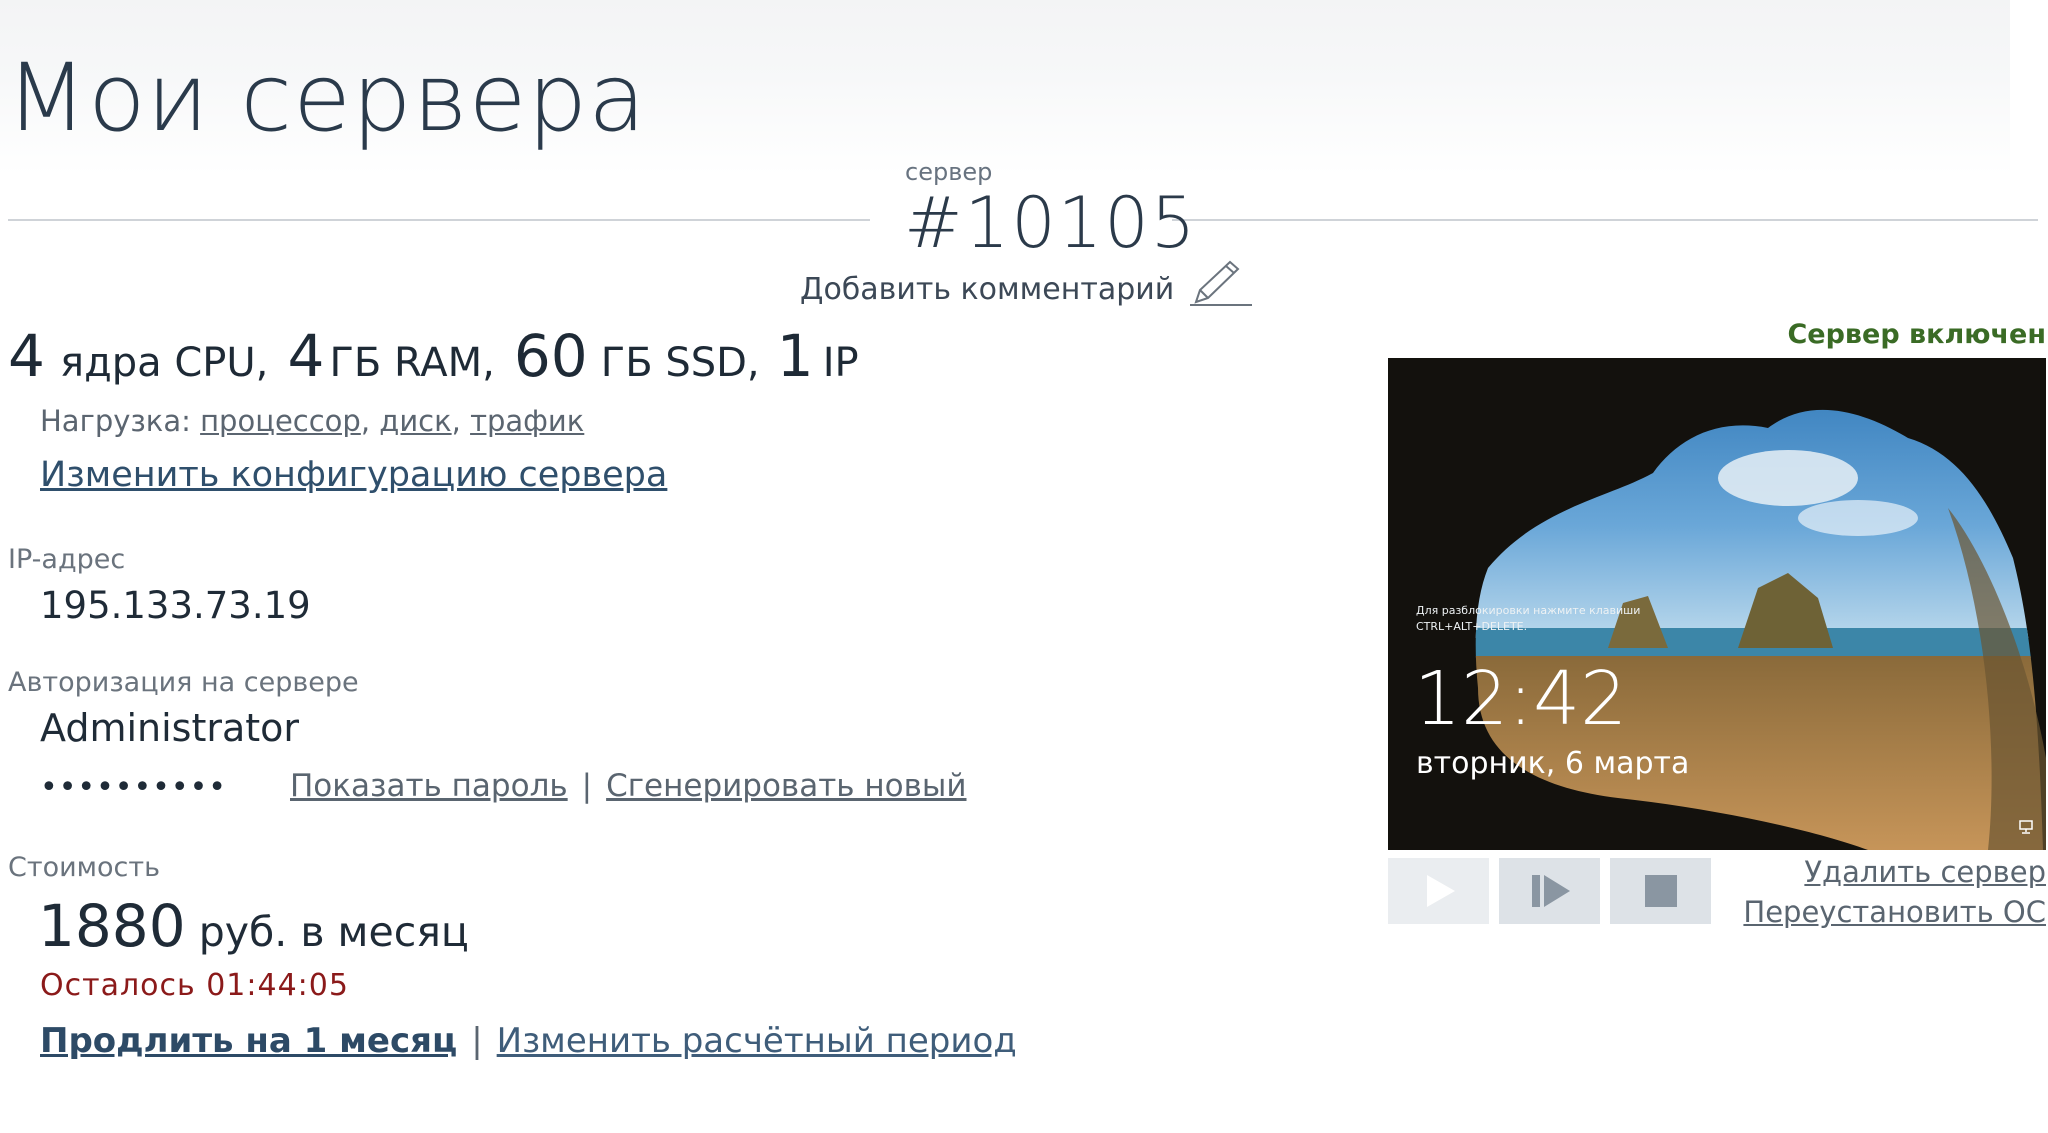 Image resolution: width=2048 pixels, height=1133 pixels. I want to click on ip-count-value: 1, so click(795, 356).